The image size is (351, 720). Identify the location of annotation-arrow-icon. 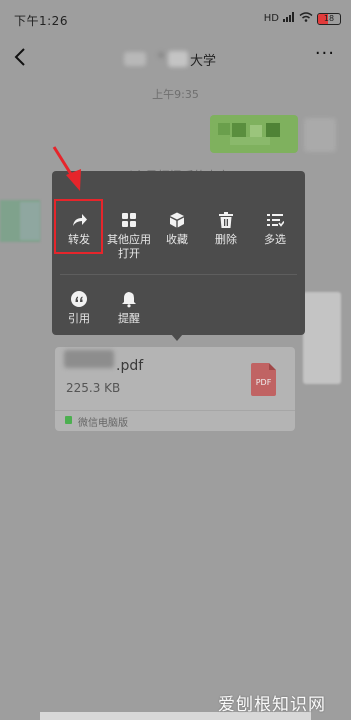
(70, 170).